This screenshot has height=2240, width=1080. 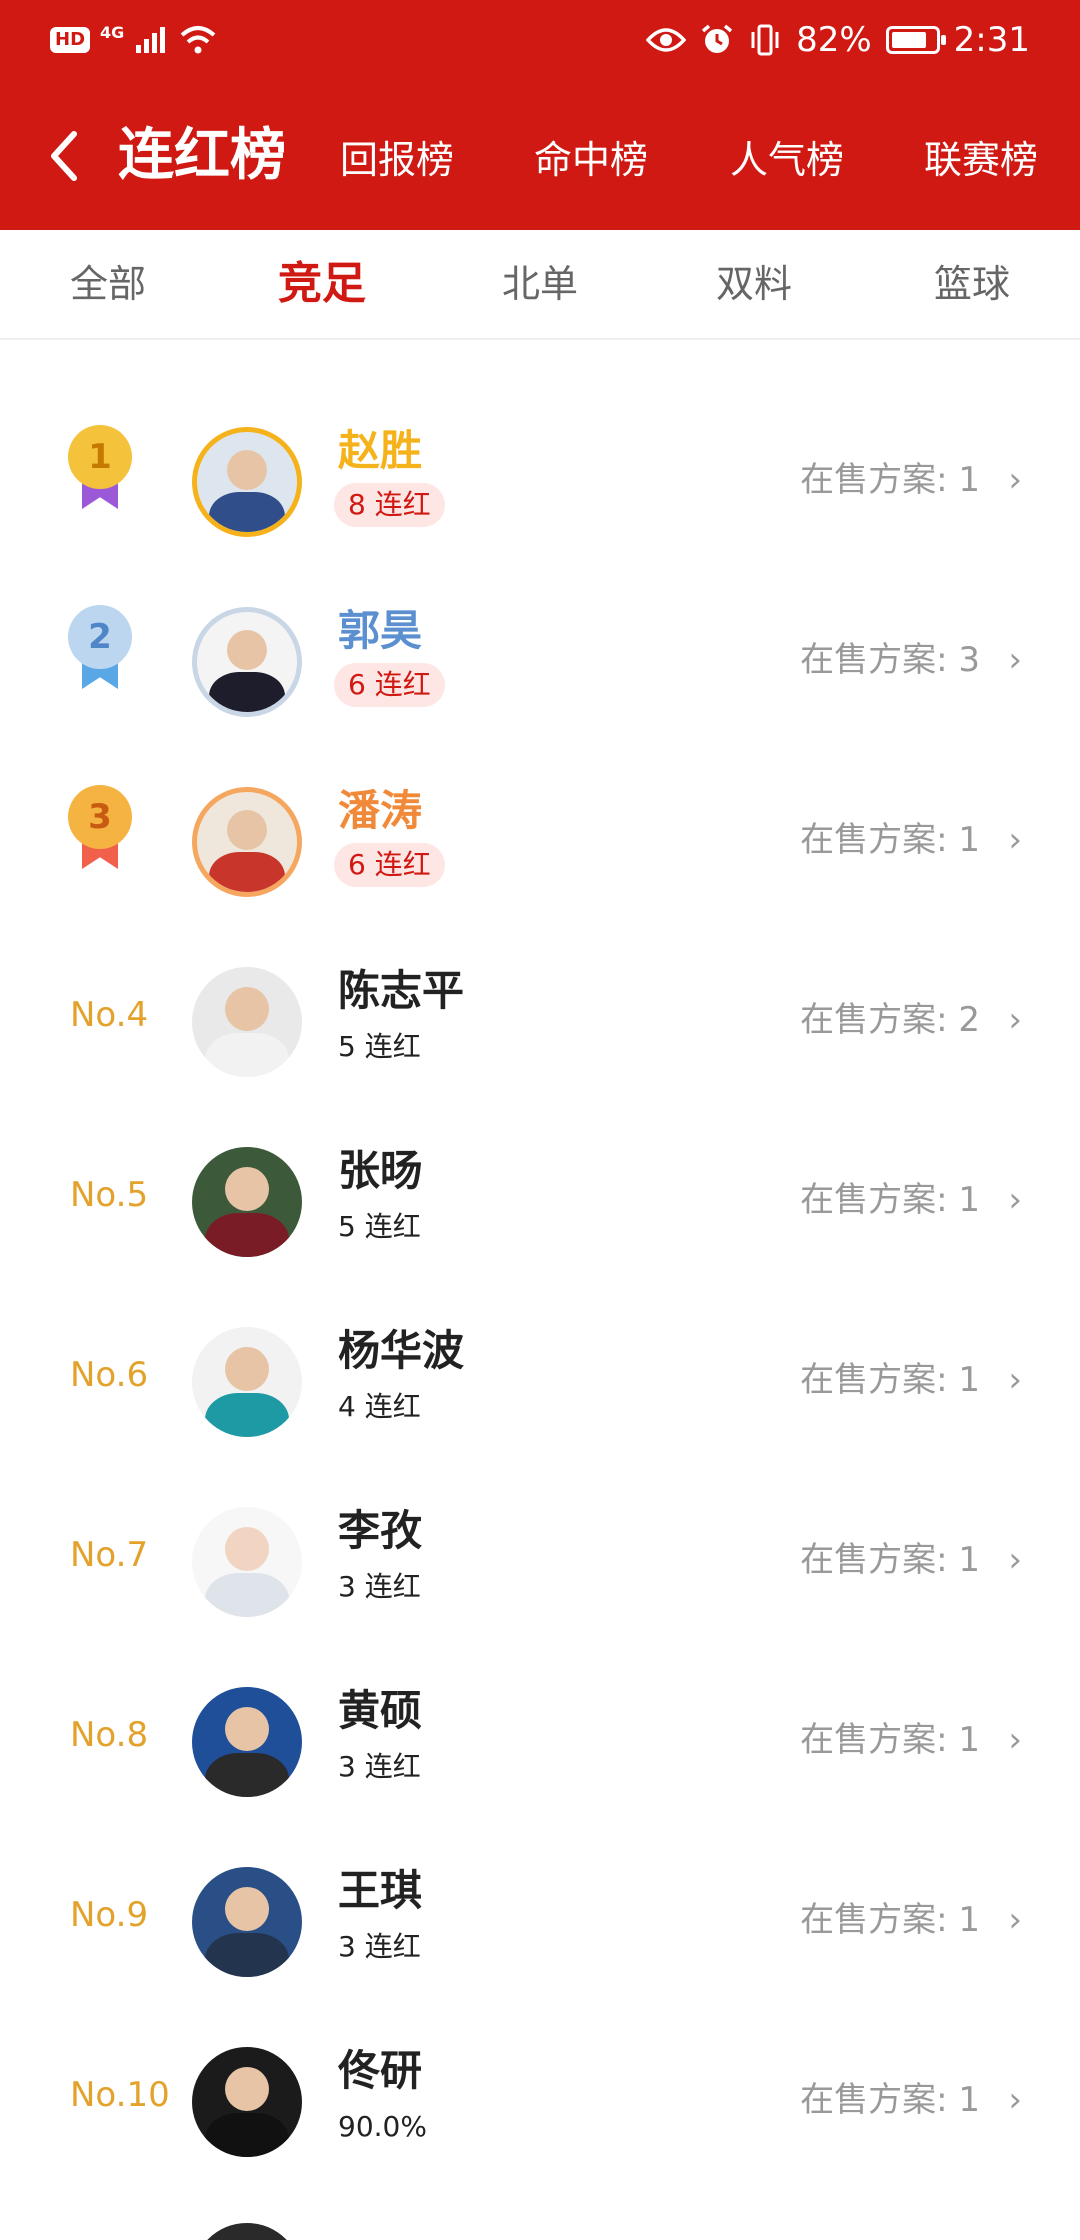 I want to click on expert-name: 李孜, so click(x=380, y=1531).